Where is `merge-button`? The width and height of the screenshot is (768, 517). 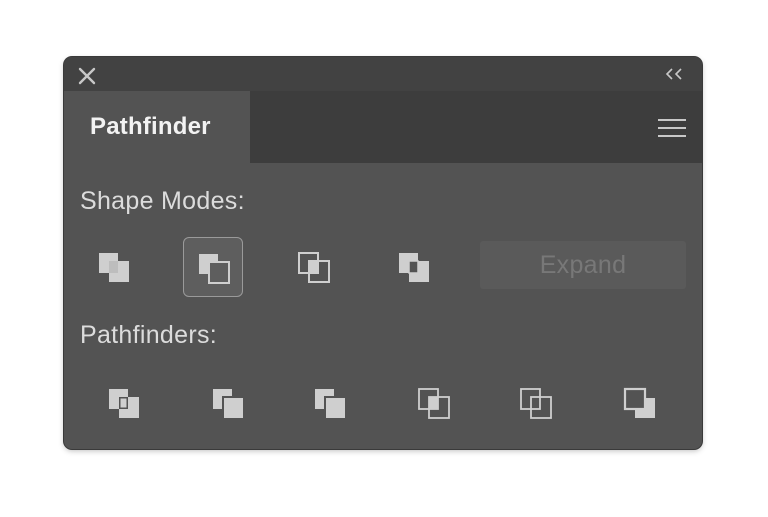 merge-button is located at coordinates (330, 403).